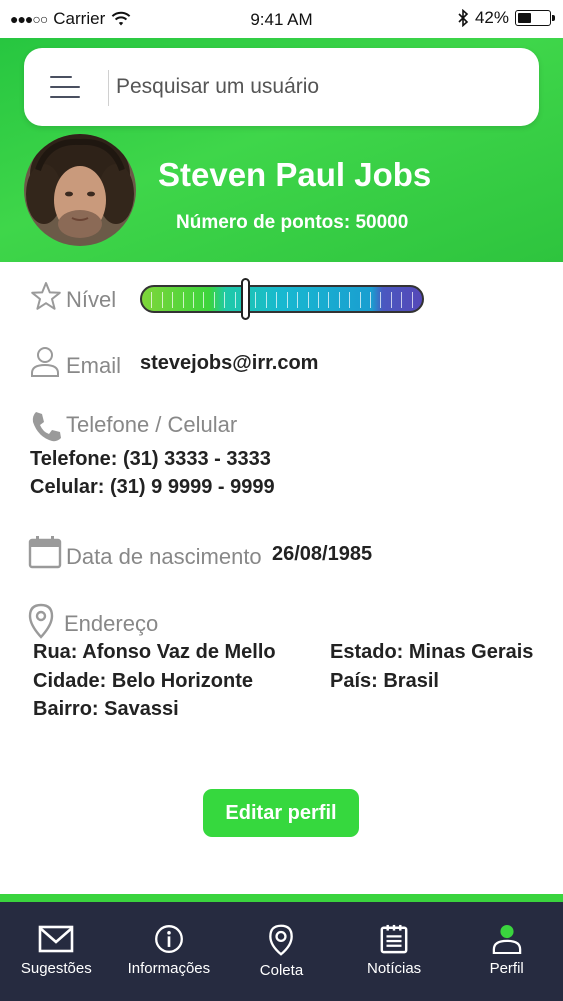  What do you see at coordinates (169, 968) in the screenshot?
I see `nav-label: Informações` at bounding box center [169, 968].